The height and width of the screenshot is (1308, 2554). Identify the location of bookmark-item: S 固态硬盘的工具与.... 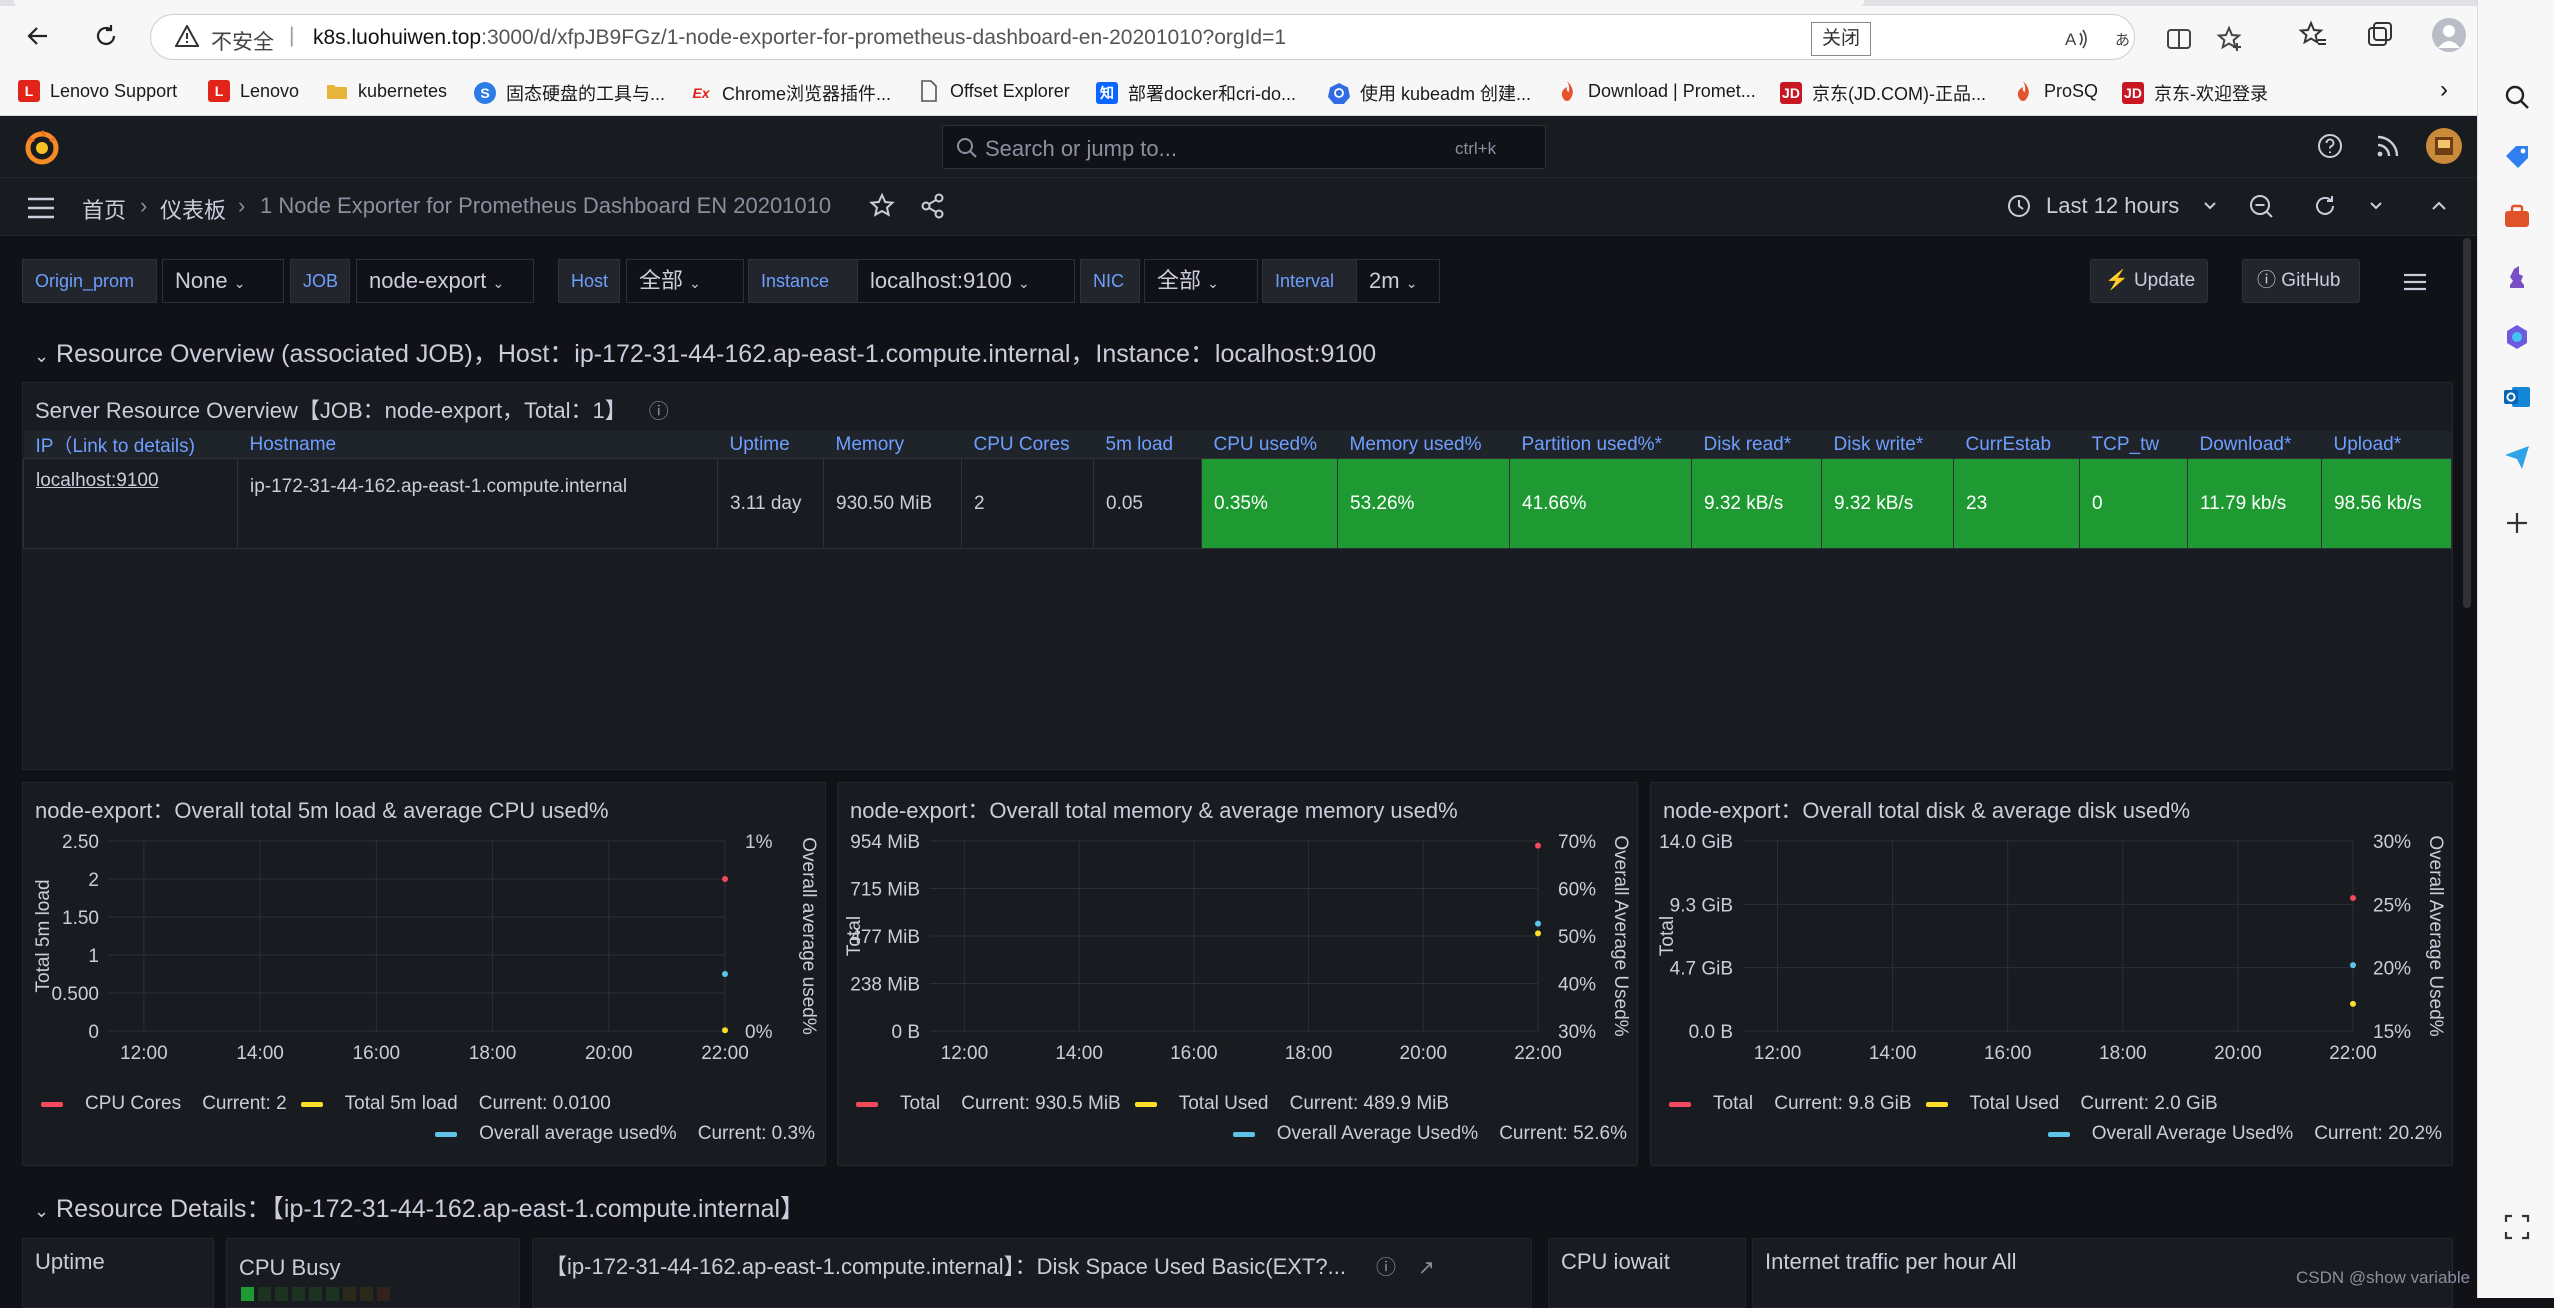
(569, 93).